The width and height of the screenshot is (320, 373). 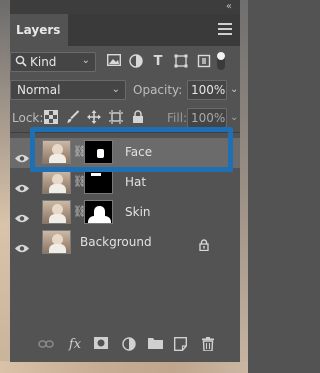 I want to click on layers-bottom-toolbar: fx, so click(x=125, y=345).